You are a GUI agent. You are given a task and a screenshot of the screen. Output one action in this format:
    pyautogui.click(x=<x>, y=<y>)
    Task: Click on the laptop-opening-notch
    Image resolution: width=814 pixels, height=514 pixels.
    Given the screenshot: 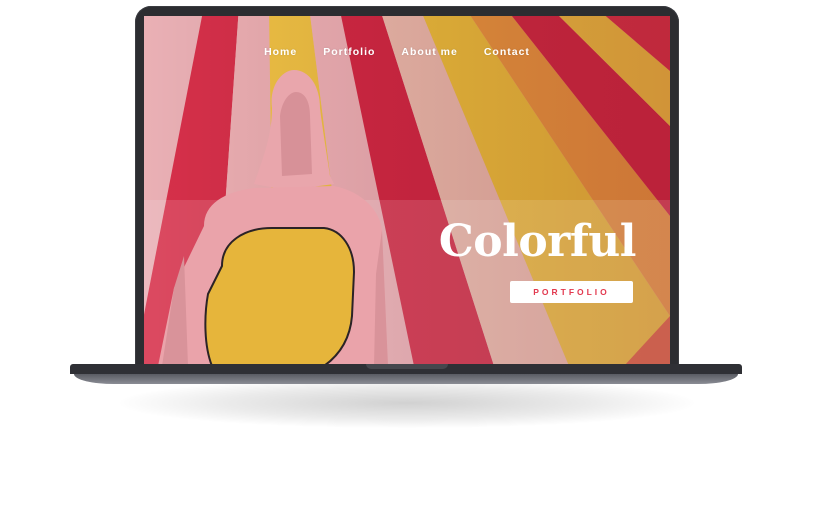 What is the action you would take?
    pyautogui.click(x=407, y=366)
    